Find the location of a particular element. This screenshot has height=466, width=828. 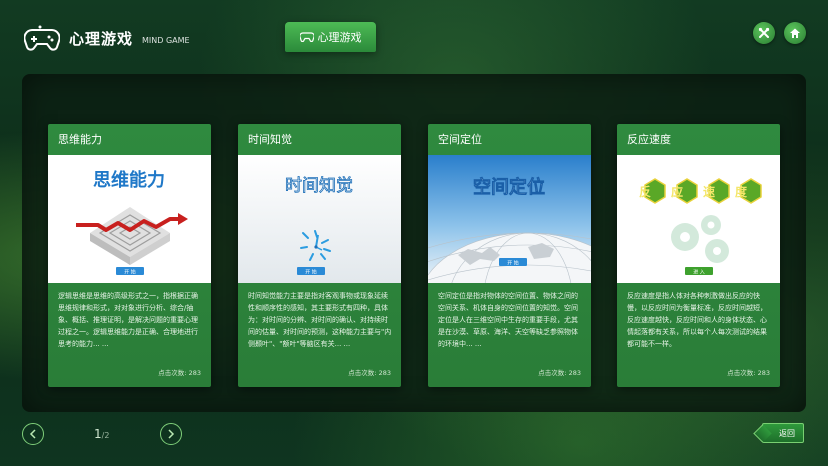

card-image-gears: 反应速度 进 入 is located at coordinates (698, 219).